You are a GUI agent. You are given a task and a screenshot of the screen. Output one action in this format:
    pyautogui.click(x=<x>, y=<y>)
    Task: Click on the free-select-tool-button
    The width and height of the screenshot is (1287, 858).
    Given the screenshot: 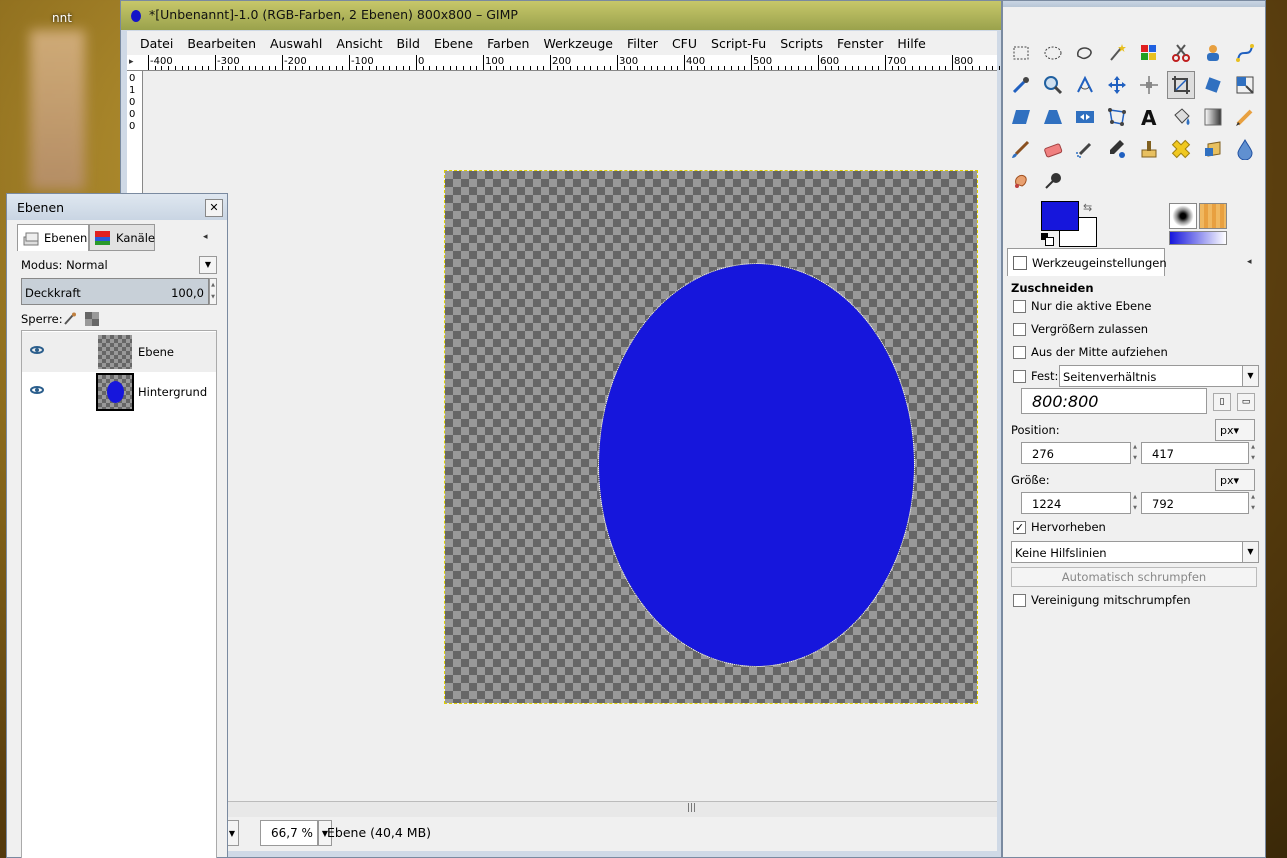 What is the action you would take?
    pyautogui.click(x=1085, y=53)
    